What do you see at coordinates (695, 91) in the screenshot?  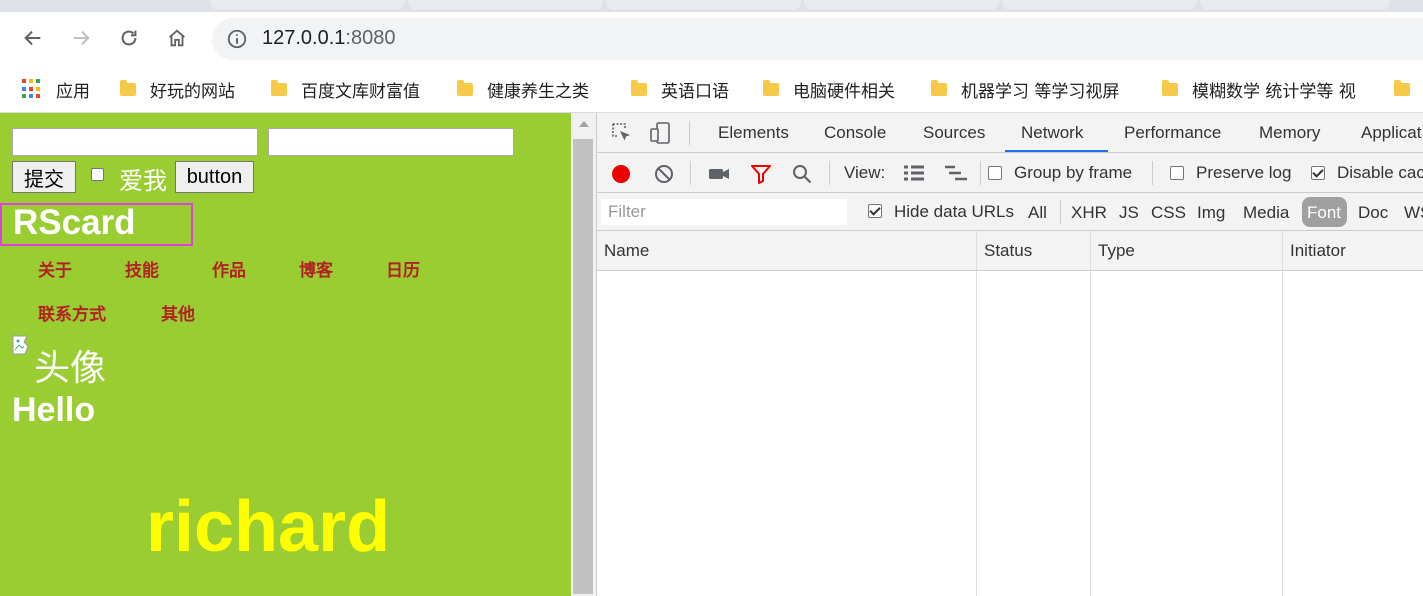 I see `bookmark-label: 英语口语` at bounding box center [695, 91].